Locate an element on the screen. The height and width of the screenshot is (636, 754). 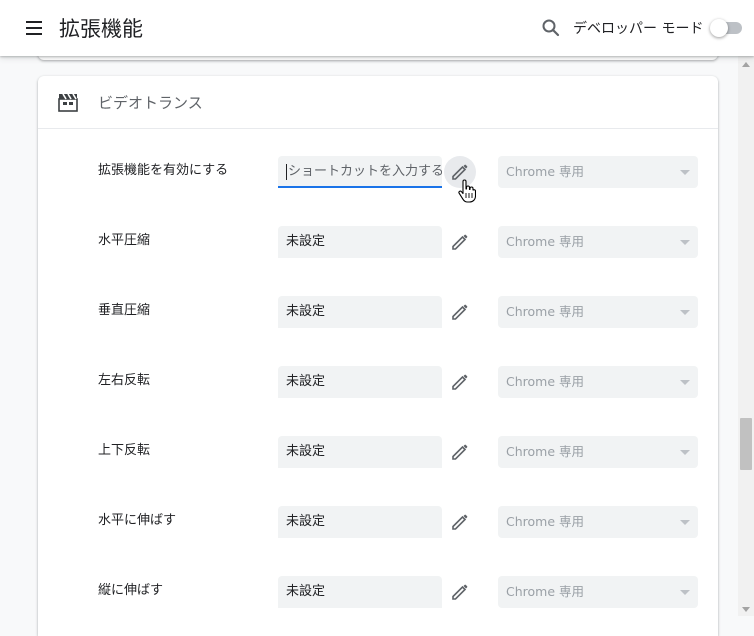
shortcut-row: 水平圧縮 未設定 Chrome 専用 is located at coordinates (378, 246).